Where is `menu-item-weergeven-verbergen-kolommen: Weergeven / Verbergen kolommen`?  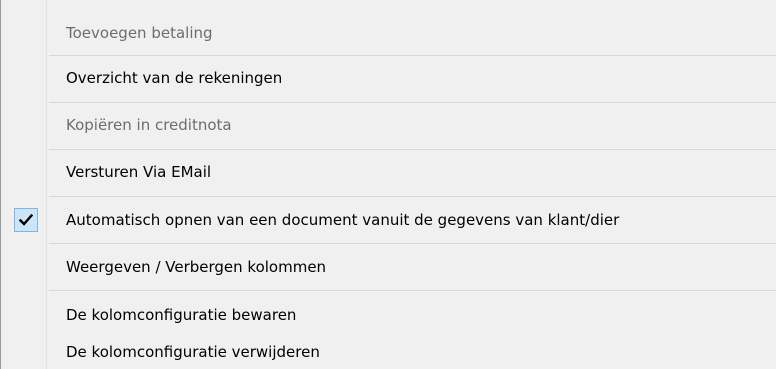 menu-item-weergeven-verbergen-kolommen: Weergeven / Verbergen kolommen is located at coordinates (388, 267).